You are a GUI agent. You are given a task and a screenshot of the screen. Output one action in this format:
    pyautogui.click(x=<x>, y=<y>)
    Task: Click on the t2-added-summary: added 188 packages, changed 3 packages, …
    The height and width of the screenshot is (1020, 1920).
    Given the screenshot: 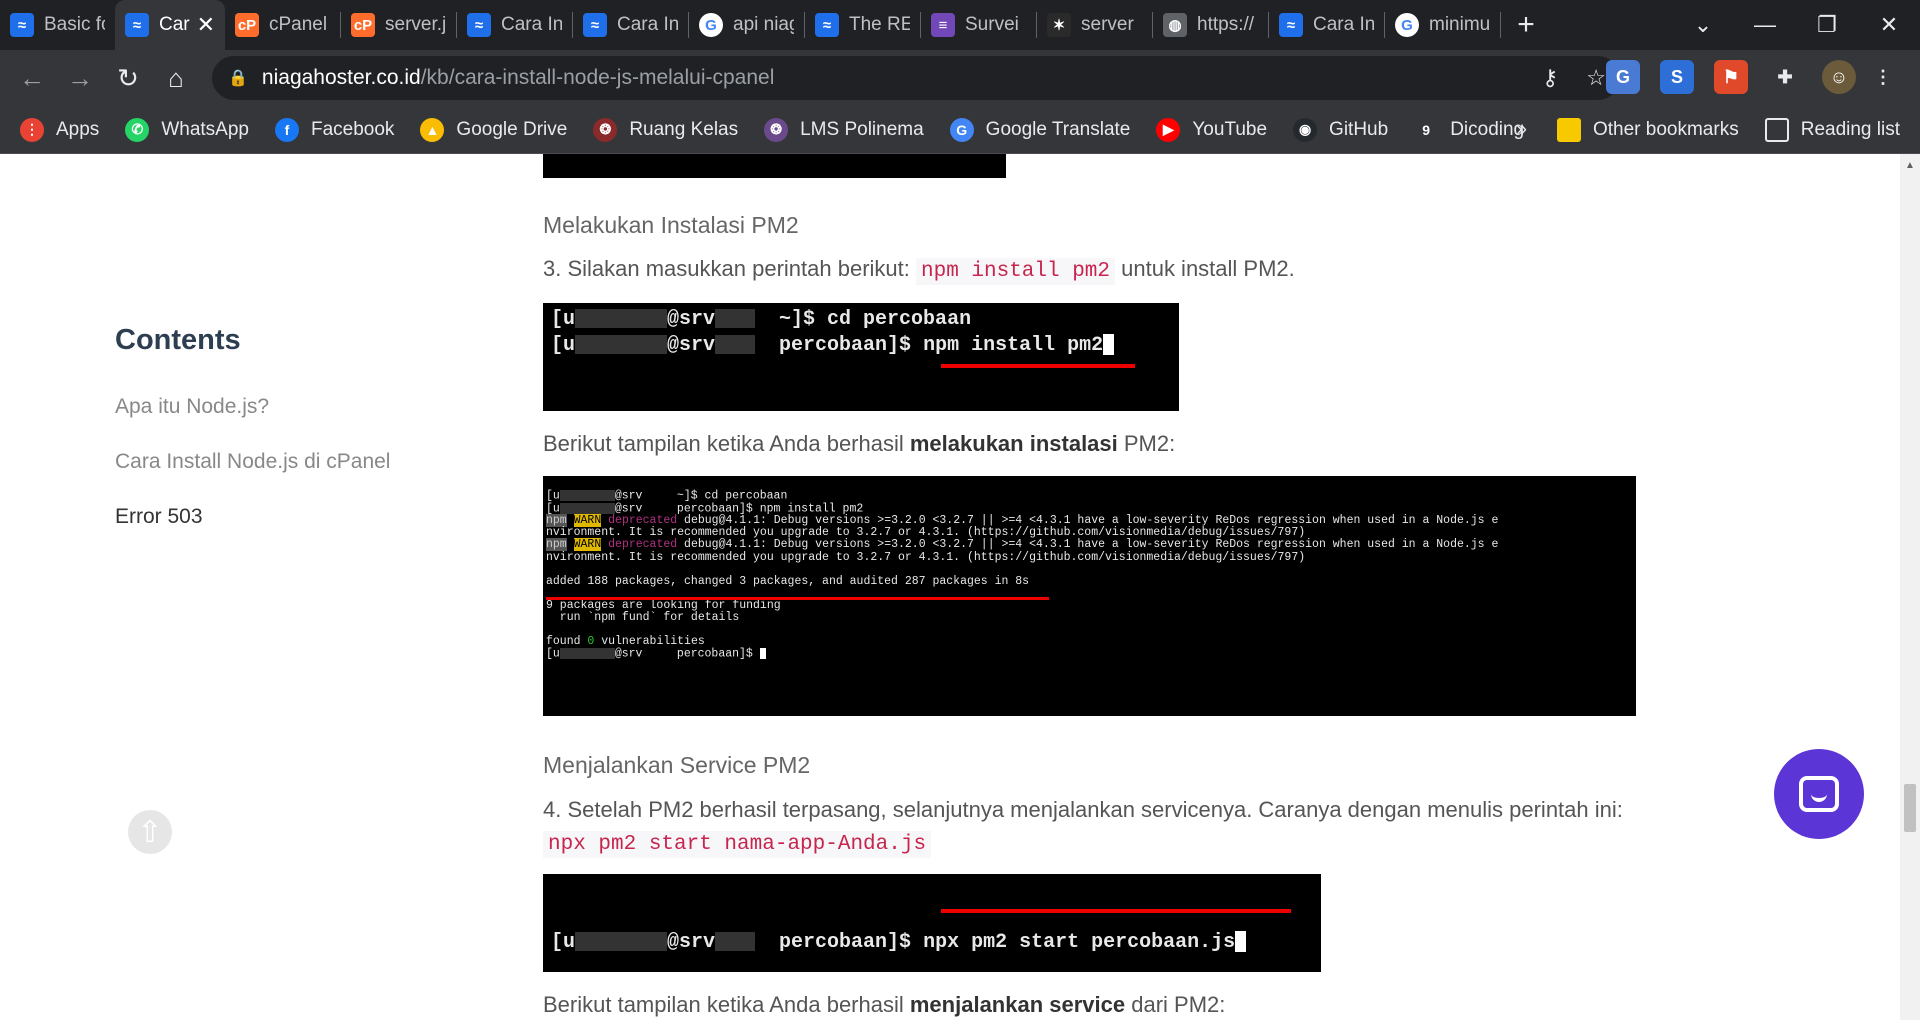 What is the action you would take?
    pyautogui.click(x=767, y=581)
    